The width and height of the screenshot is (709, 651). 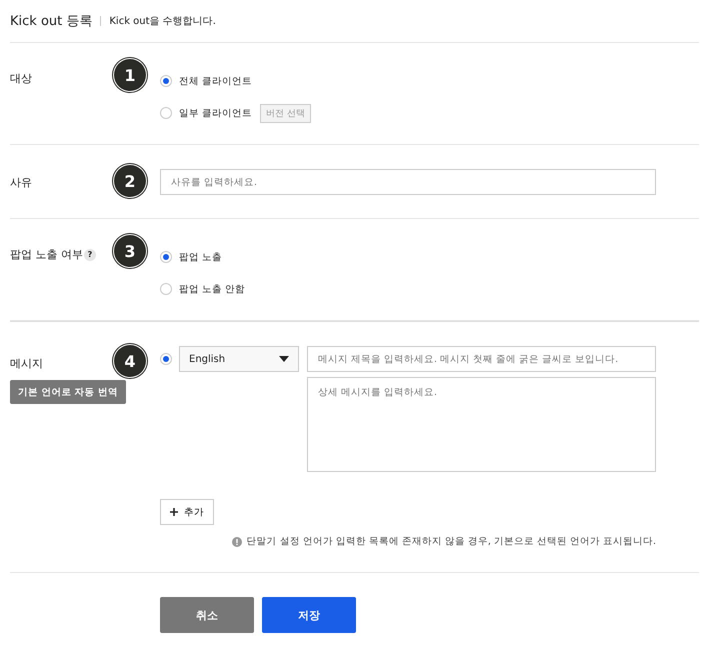 What do you see at coordinates (237, 541) in the screenshot?
I see `info-icon` at bounding box center [237, 541].